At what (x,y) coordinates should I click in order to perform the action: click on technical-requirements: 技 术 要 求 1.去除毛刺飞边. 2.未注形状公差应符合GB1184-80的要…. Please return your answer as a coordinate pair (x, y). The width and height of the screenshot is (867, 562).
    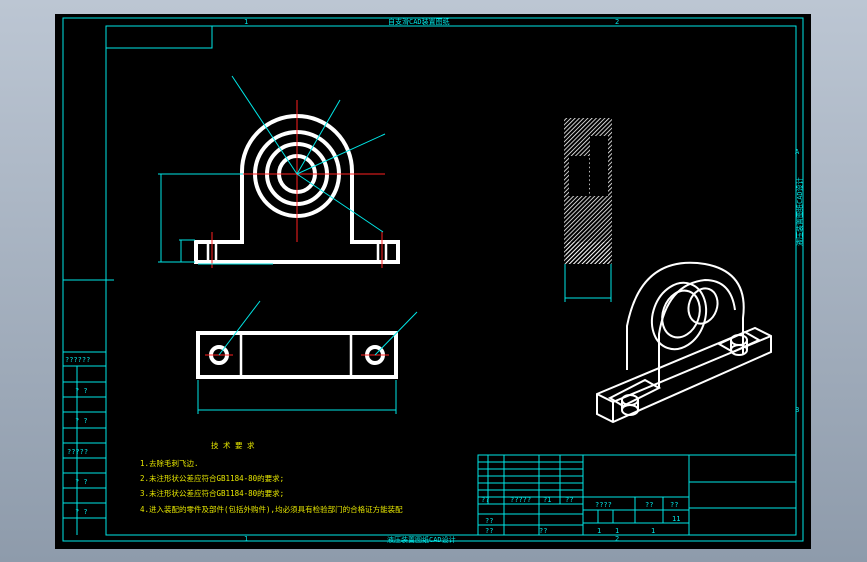
    Looking at the image, I should click on (271, 477).